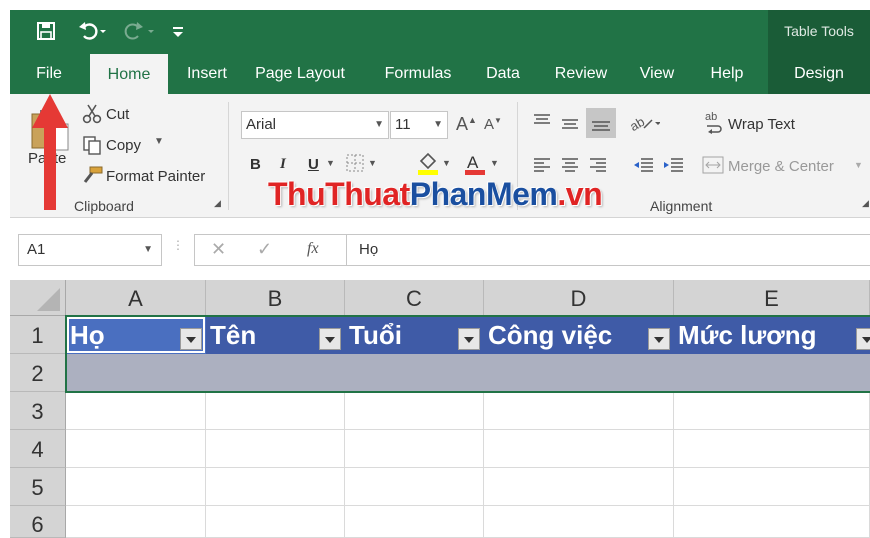 The height and width of the screenshot is (538, 870). What do you see at coordinates (93, 31) in the screenshot?
I see `undo-icon` at bounding box center [93, 31].